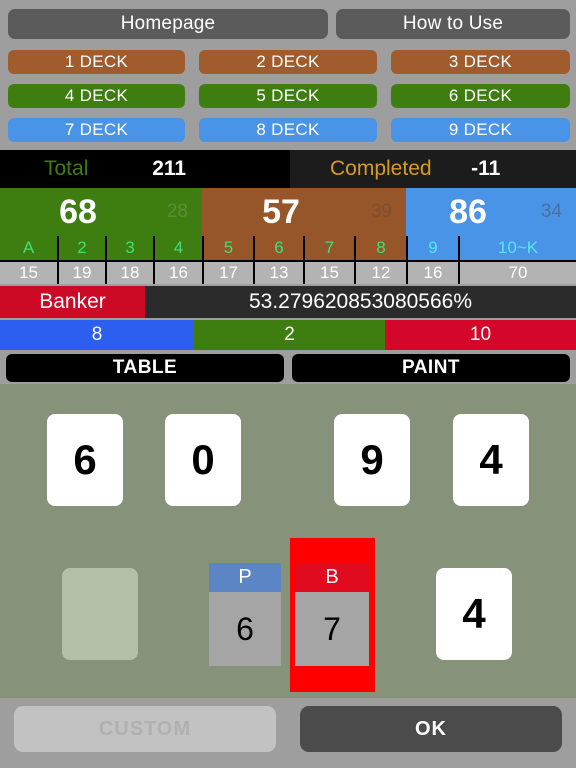  What do you see at coordinates (491, 212) in the screenshot?
I see `group-counter-high: 86 34` at bounding box center [491, 212].